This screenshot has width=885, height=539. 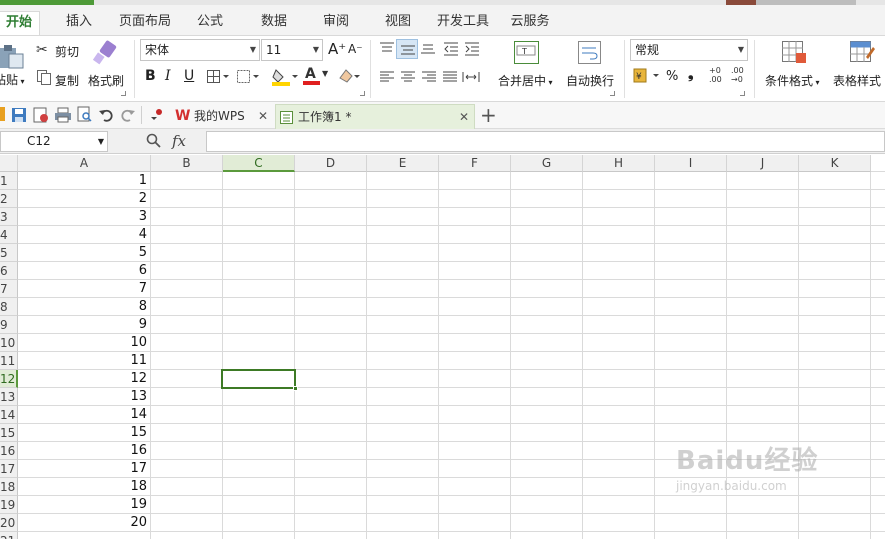 I want to click on column-header-c: C, so click(x=259, y=163).